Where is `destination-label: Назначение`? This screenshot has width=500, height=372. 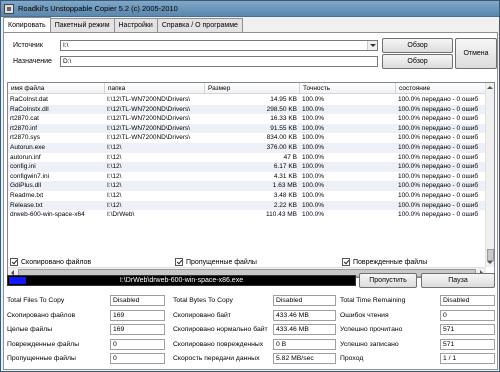 destination-label: Назначение is located at coordinates (32, 61).